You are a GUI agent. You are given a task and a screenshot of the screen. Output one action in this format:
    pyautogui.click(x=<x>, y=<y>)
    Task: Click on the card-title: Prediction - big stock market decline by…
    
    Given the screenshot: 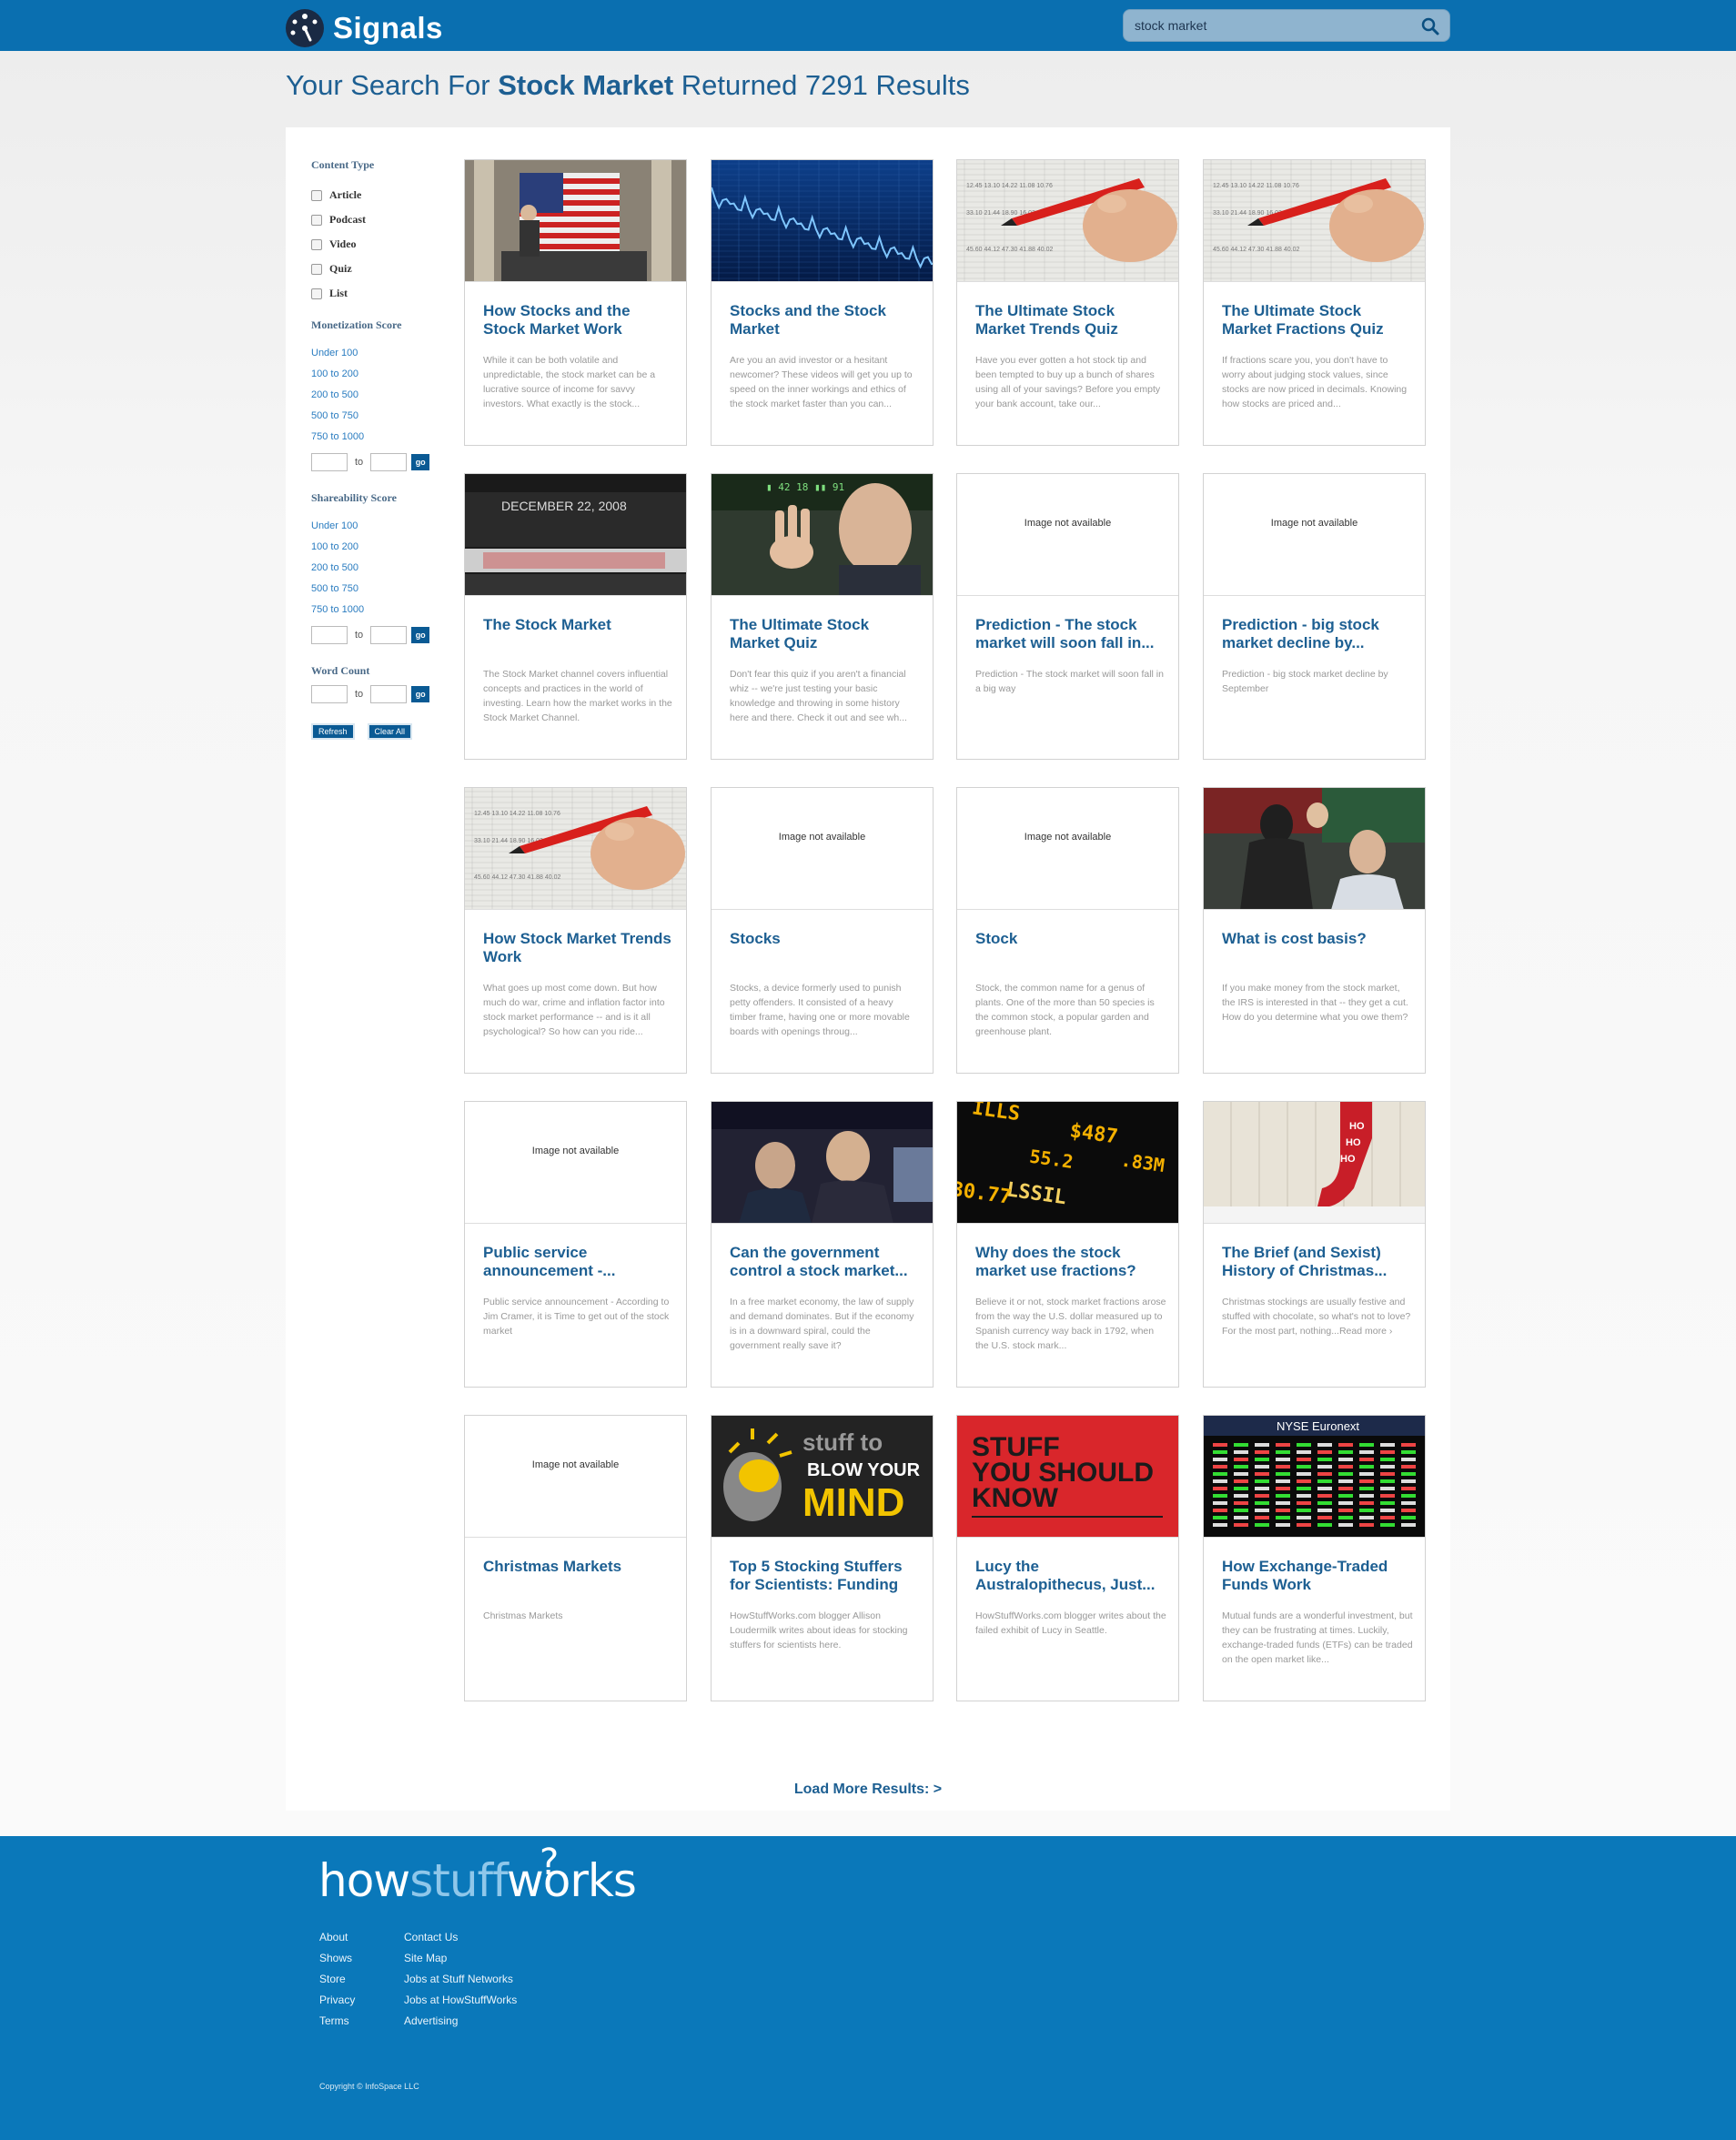 What is the action you would take?
    pyautogui.click(x=1318, y=634)
    